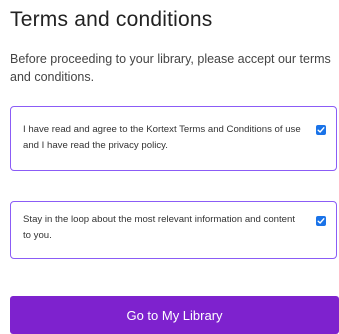 The height and width of the screenshot is (334, 339). Describe the element at coordinates (111, 19) in the screenshot. I see `page-title: Terms and conditions` at that location.